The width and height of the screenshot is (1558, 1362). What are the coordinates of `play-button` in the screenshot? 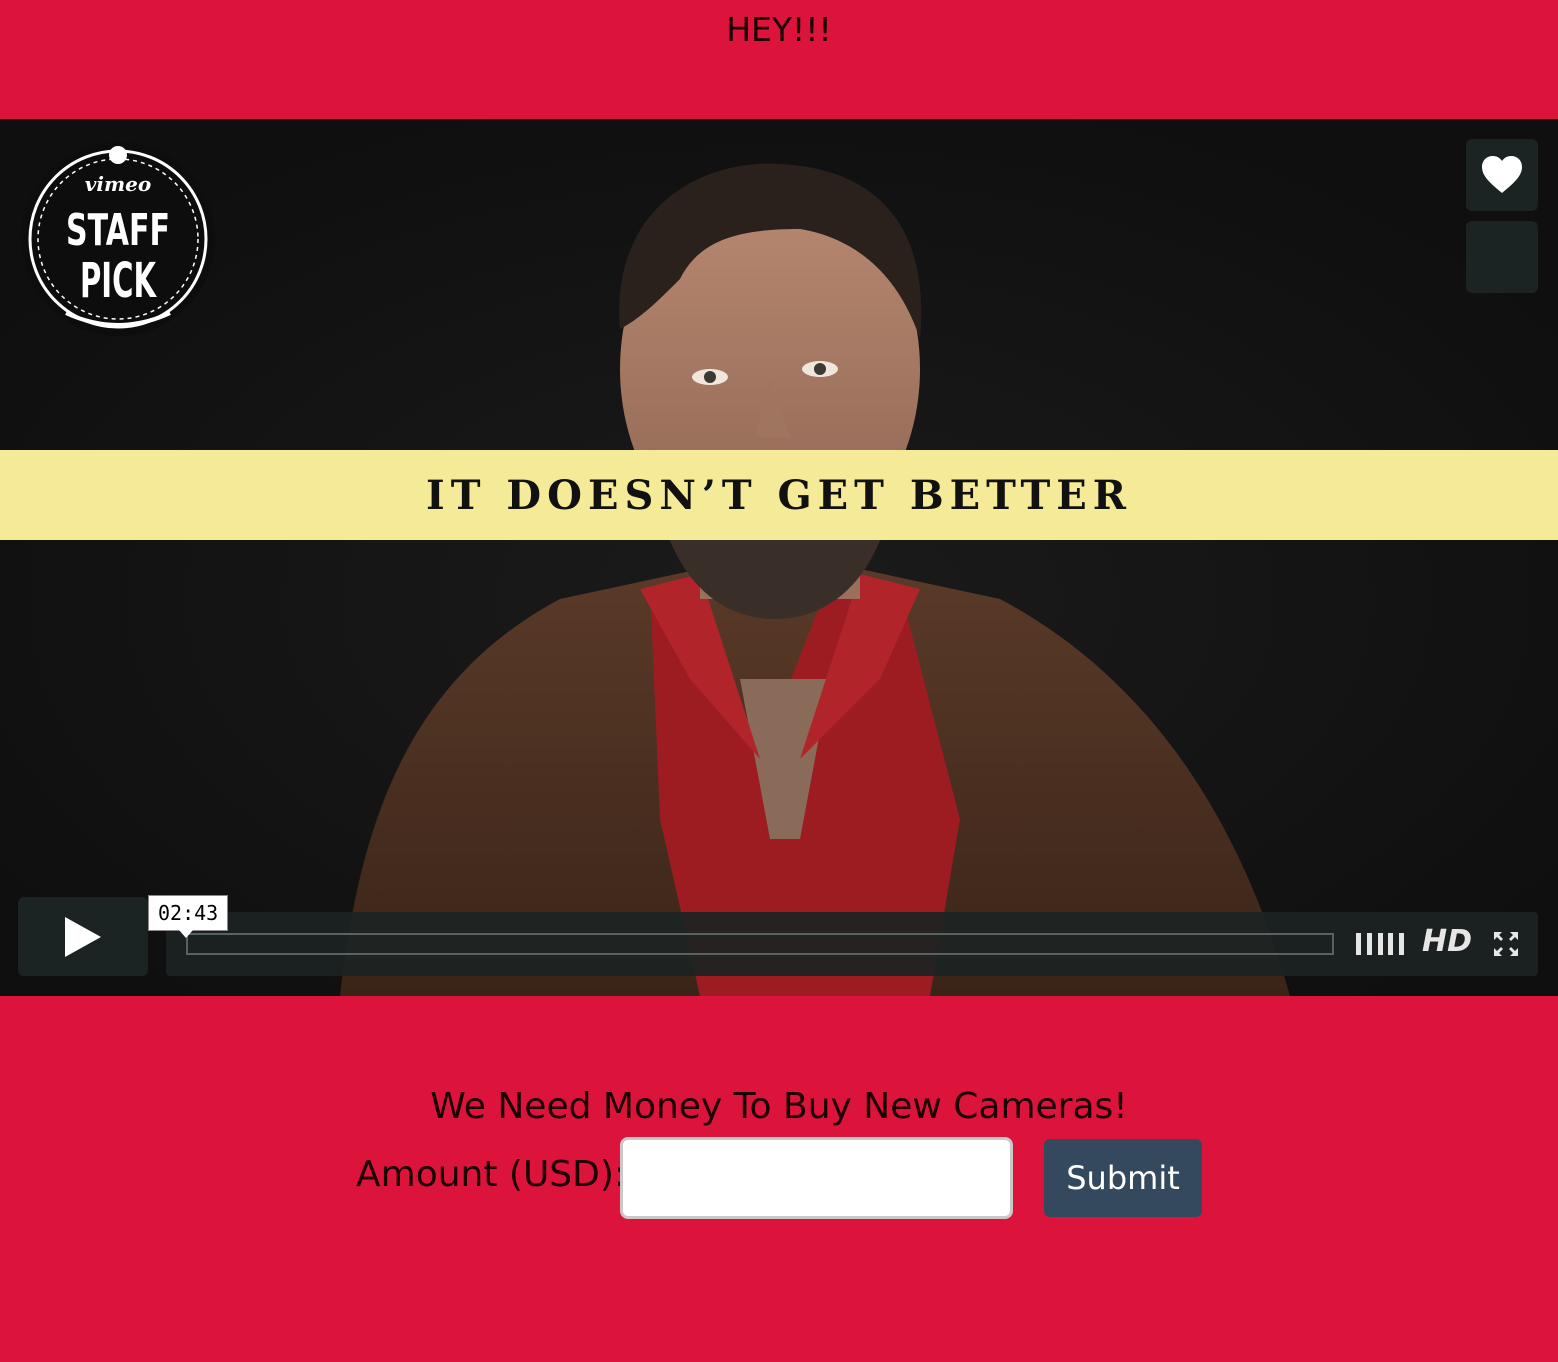 It's located at (83, 936).